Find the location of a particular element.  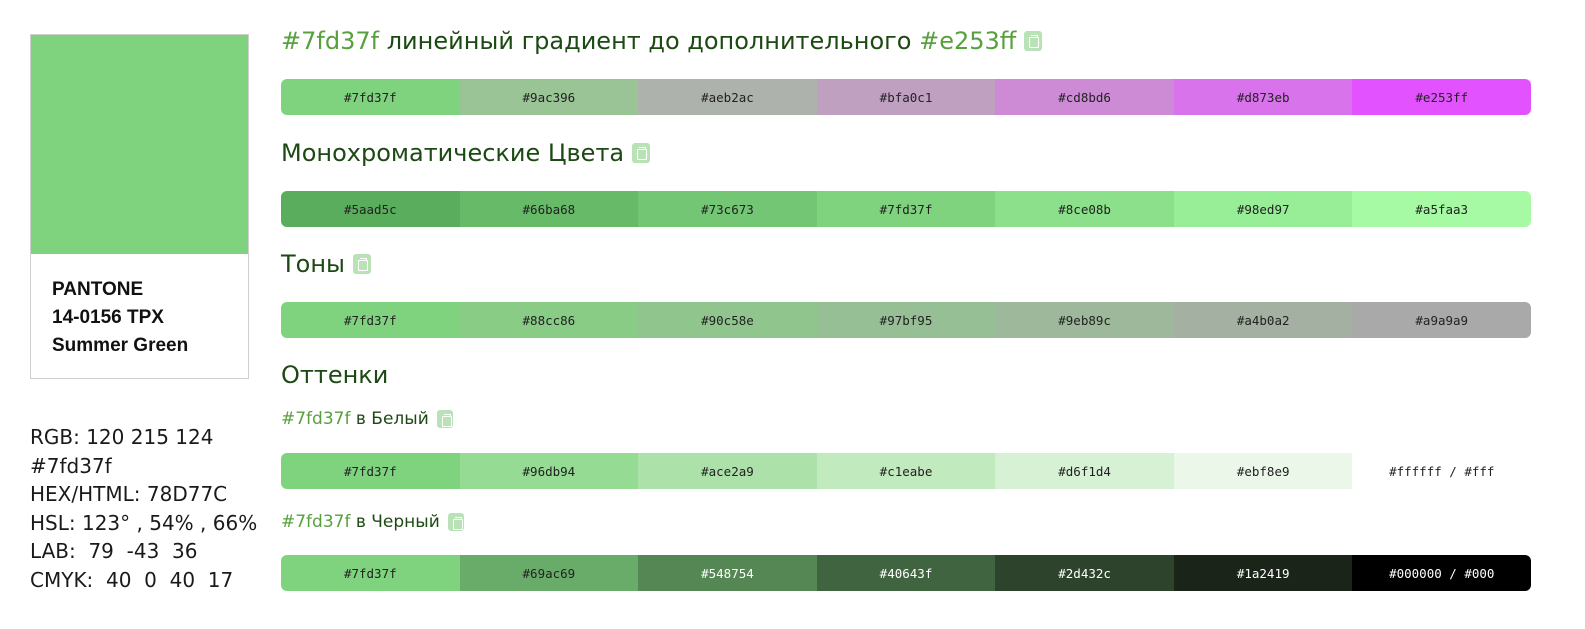

color-cell: #ace2a9 is located at coordinates (727, 471).